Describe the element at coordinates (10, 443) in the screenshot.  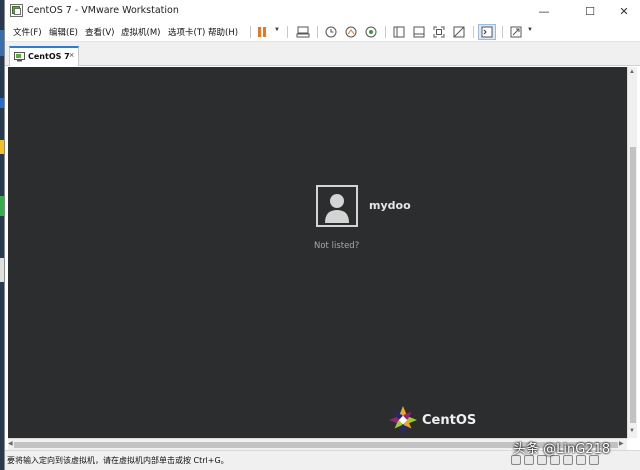
I see `scroll-left-icon: ◀` at that location.